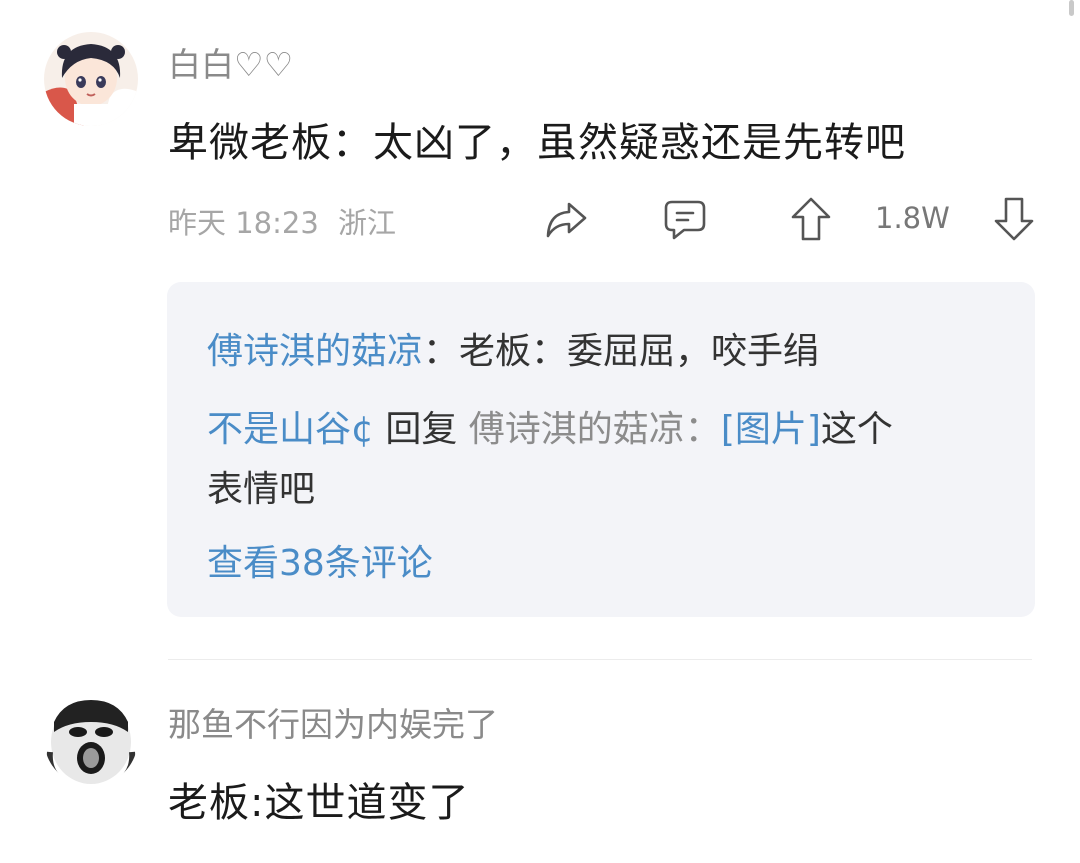 The width and height of the screenshot is (1080, 863). I want to click on reply-word: 回复, so click(421, 429).